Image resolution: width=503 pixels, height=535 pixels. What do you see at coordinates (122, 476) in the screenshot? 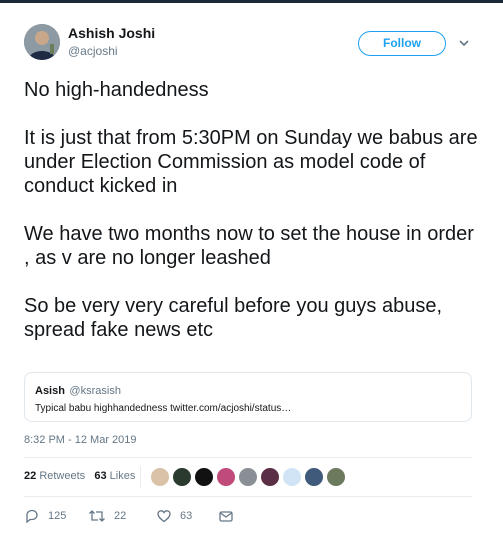
I see `likes-label: Likes` at bounding box center [122, 476].